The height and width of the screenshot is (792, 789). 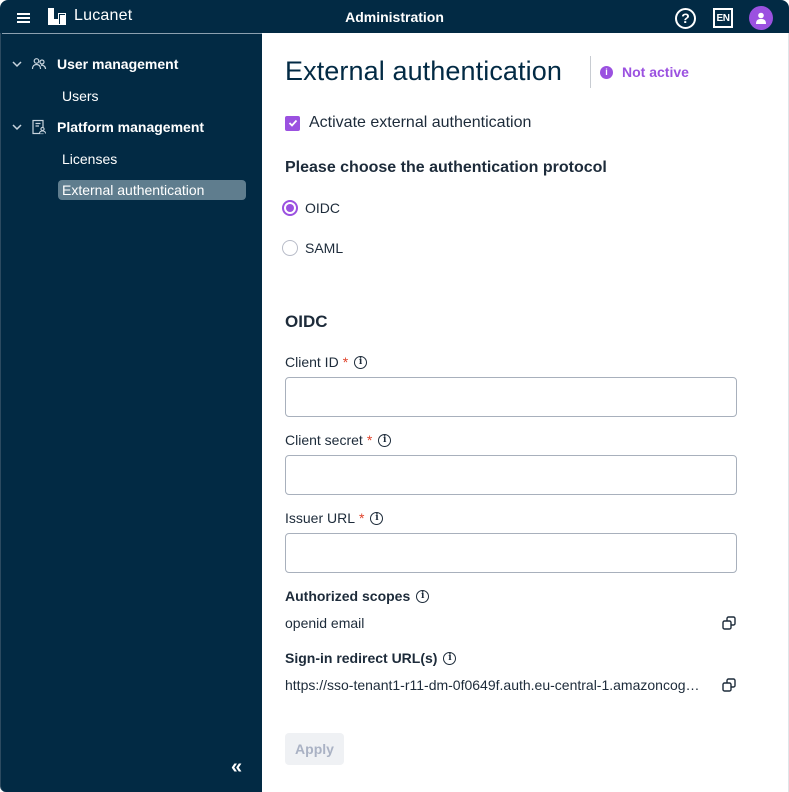 I want to click on help-circle-icon: ?, so click(x=685, y=18).